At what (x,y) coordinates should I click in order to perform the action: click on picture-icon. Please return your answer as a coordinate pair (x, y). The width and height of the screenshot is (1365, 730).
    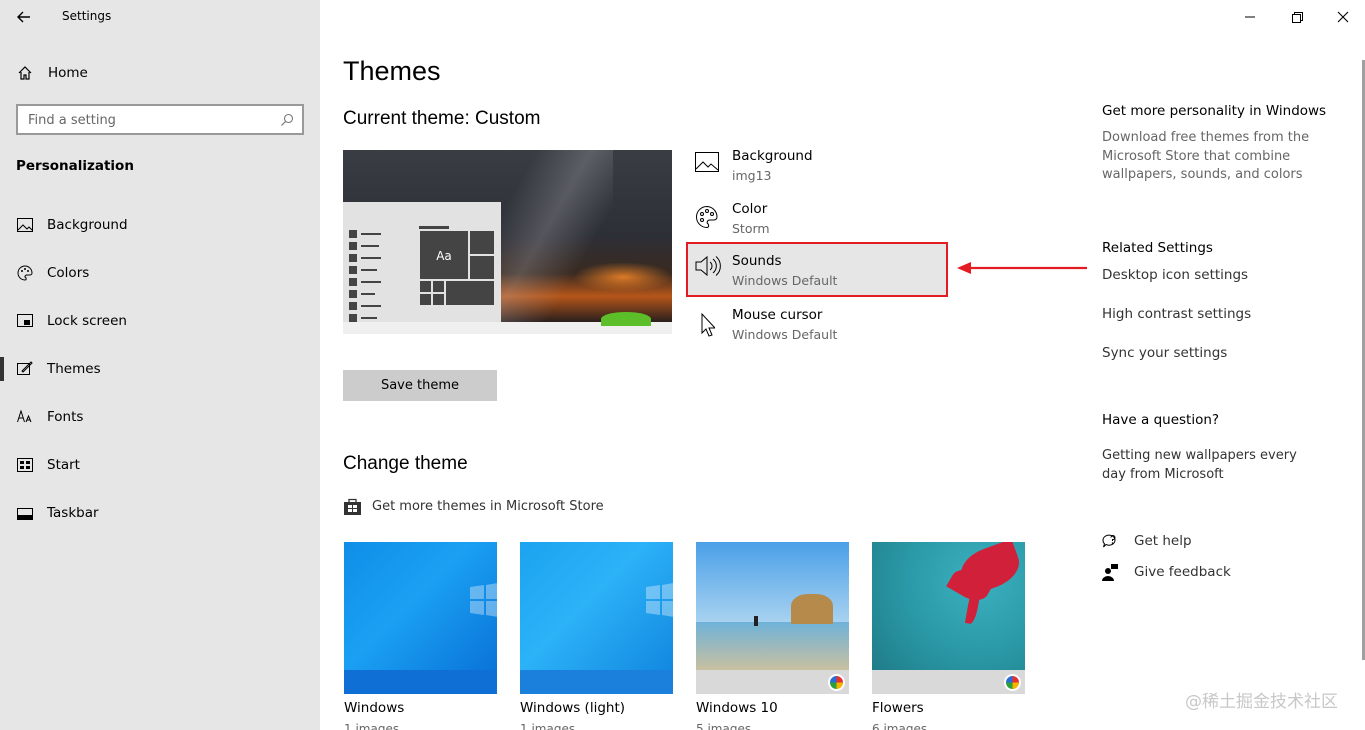
    Looking at the image, I should click on (707, 164).